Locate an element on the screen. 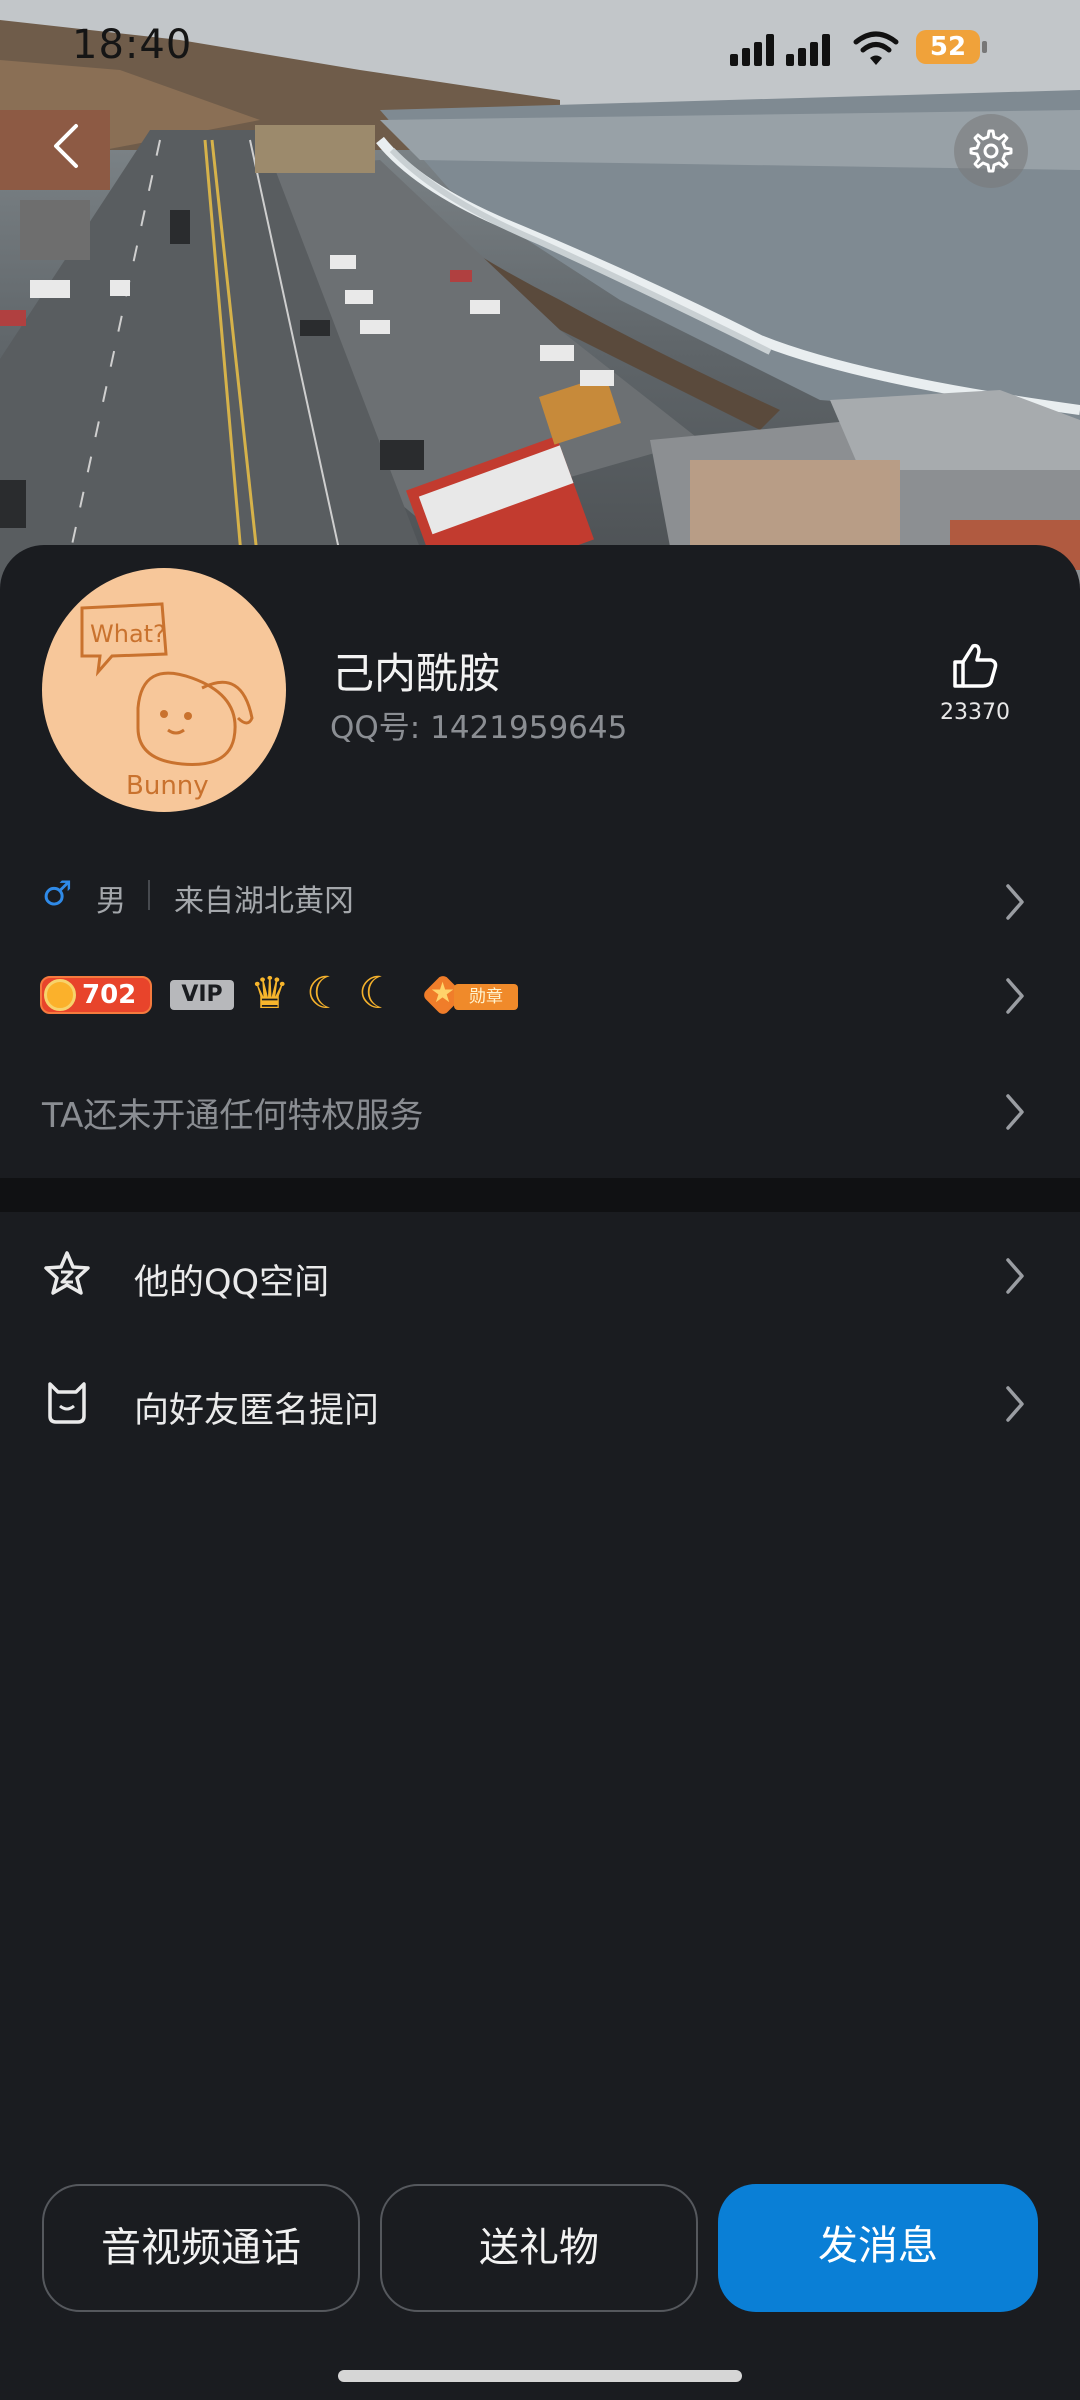 This screenshot has height=2400, width=1080. thumbs-up-icon is located at coordinates (975, 665).